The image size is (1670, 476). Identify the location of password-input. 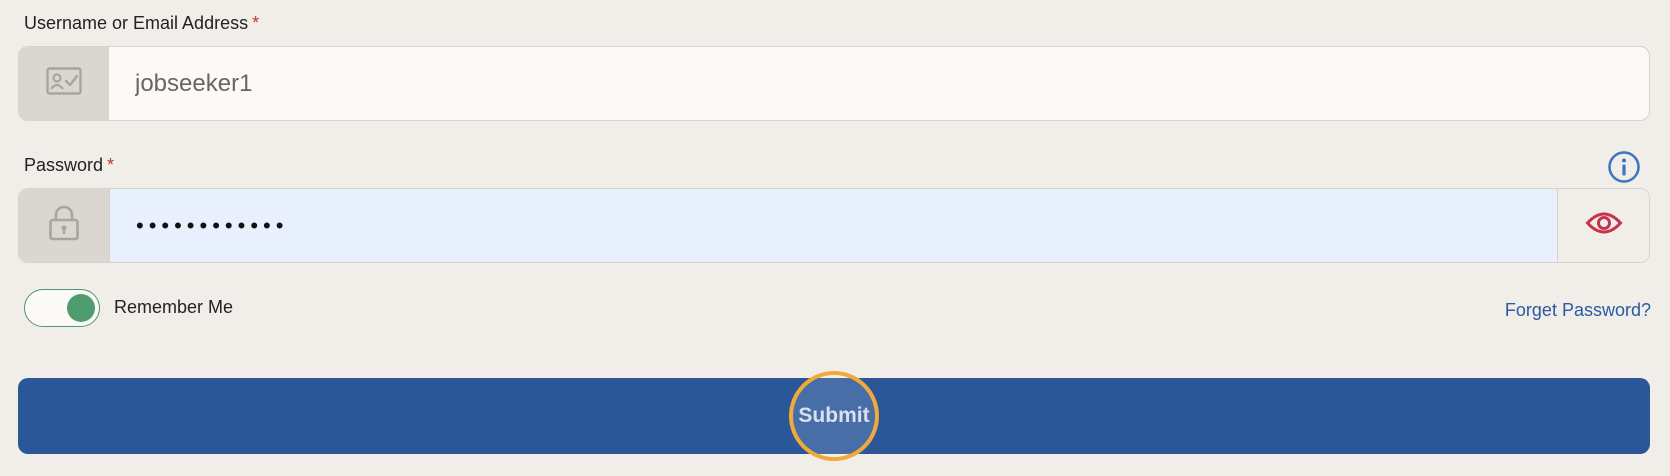
(833, 225).